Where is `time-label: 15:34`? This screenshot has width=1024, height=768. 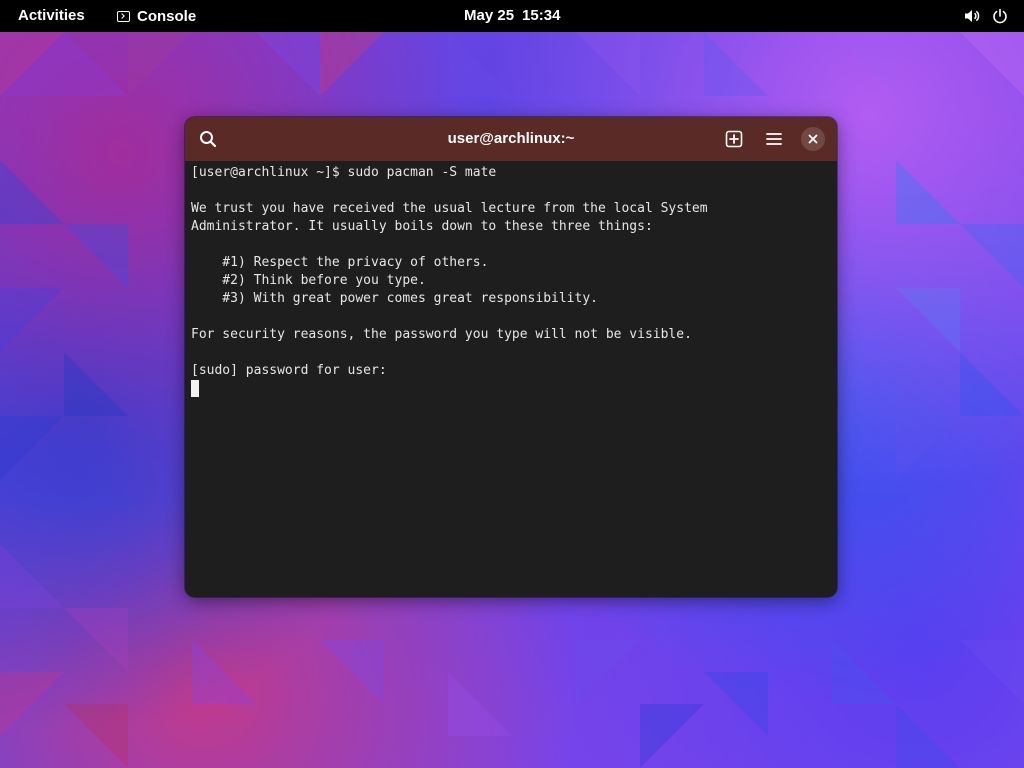 time-label: 15:34 is located at coordinates (541, 15).